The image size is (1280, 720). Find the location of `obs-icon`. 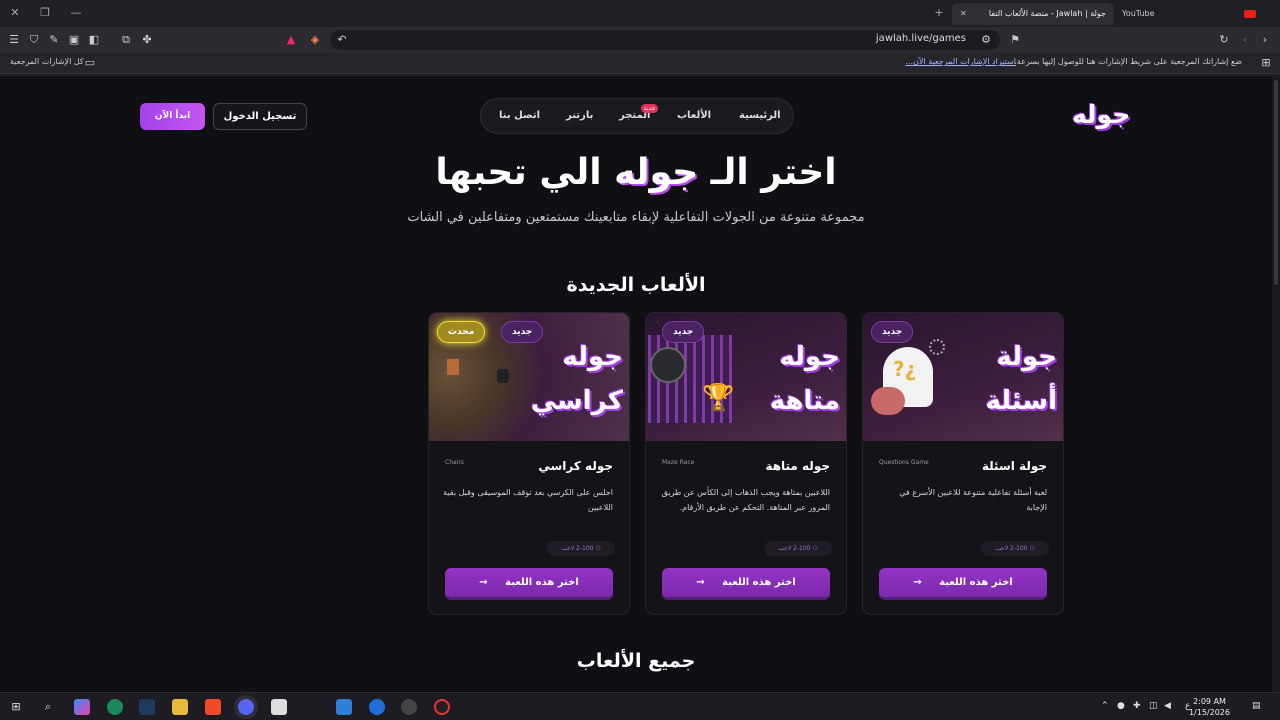

obs-icon is located at coordinates (442, 707).